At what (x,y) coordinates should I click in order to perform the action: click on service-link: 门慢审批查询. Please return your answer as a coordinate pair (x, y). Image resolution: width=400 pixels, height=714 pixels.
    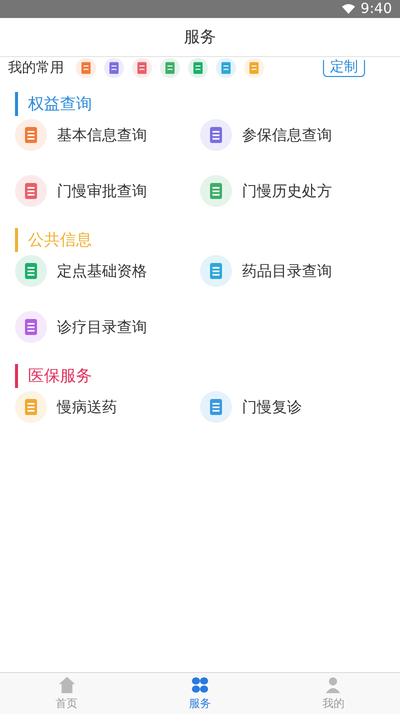
    Looking at the image, I should click on (102, 191).